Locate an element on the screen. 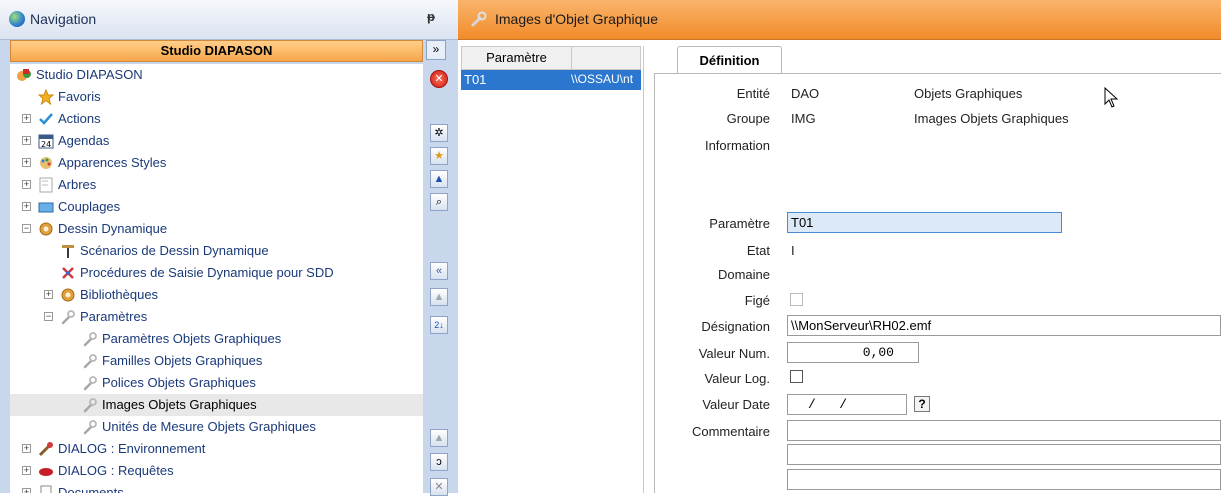 The image size is (1221, 496). tree-item: Images Objets Graphiques is located at coordinates (216, 405).